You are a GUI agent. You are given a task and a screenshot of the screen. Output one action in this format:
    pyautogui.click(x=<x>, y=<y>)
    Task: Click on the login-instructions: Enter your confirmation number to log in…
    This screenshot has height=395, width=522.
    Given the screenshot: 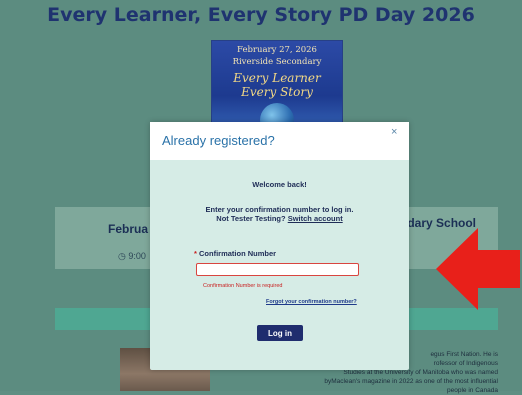 What is the action you would take?
    pyautogui.click(x=279, y=214)
    